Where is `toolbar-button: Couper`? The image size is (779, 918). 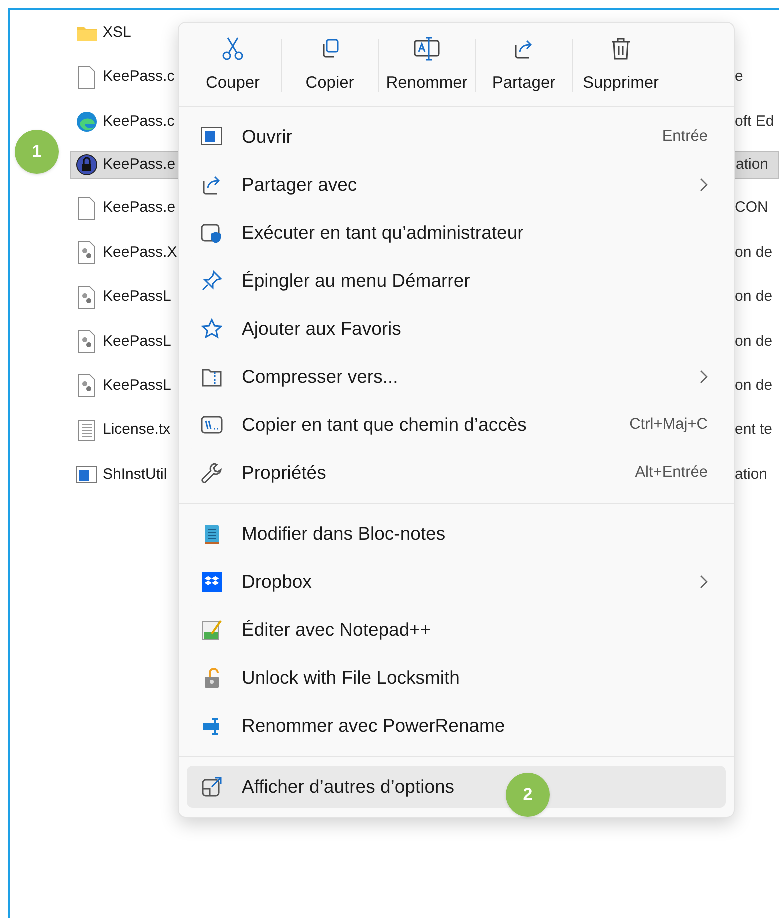
toolbar-button: Couper is located at coordinates (233, 65).